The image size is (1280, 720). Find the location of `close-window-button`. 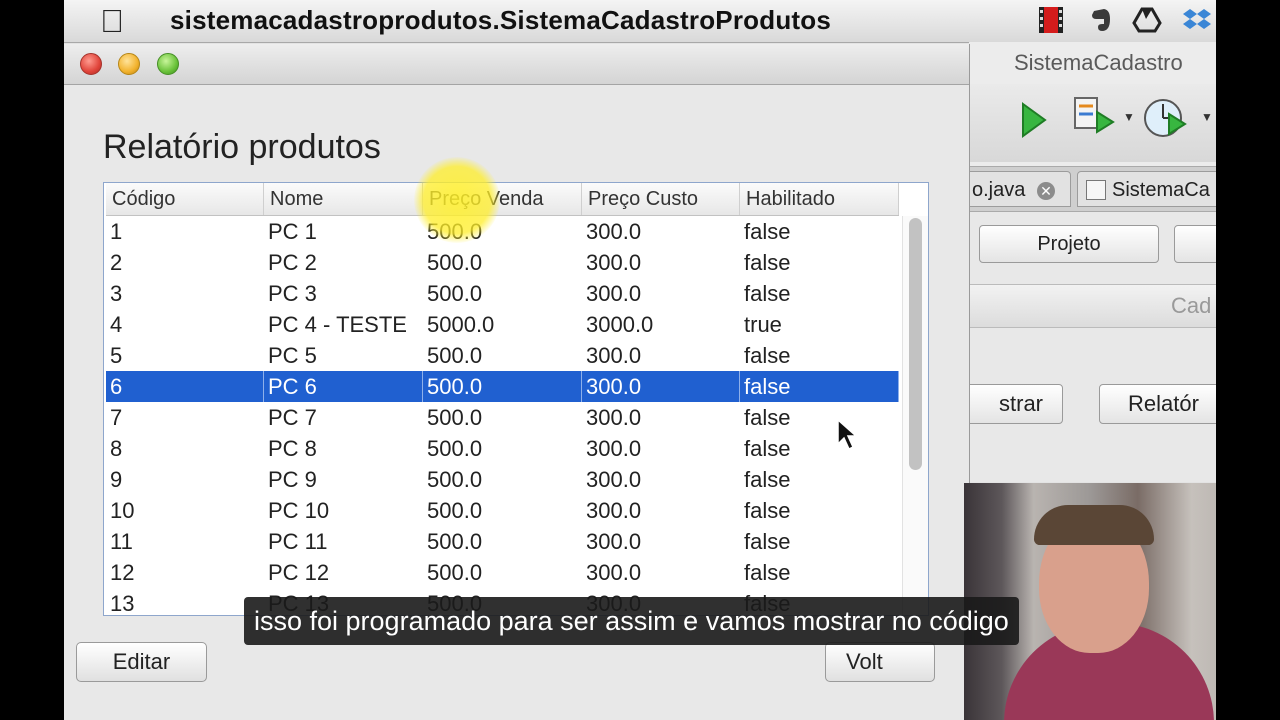

close-window-button is located at coordinates (91, 64).